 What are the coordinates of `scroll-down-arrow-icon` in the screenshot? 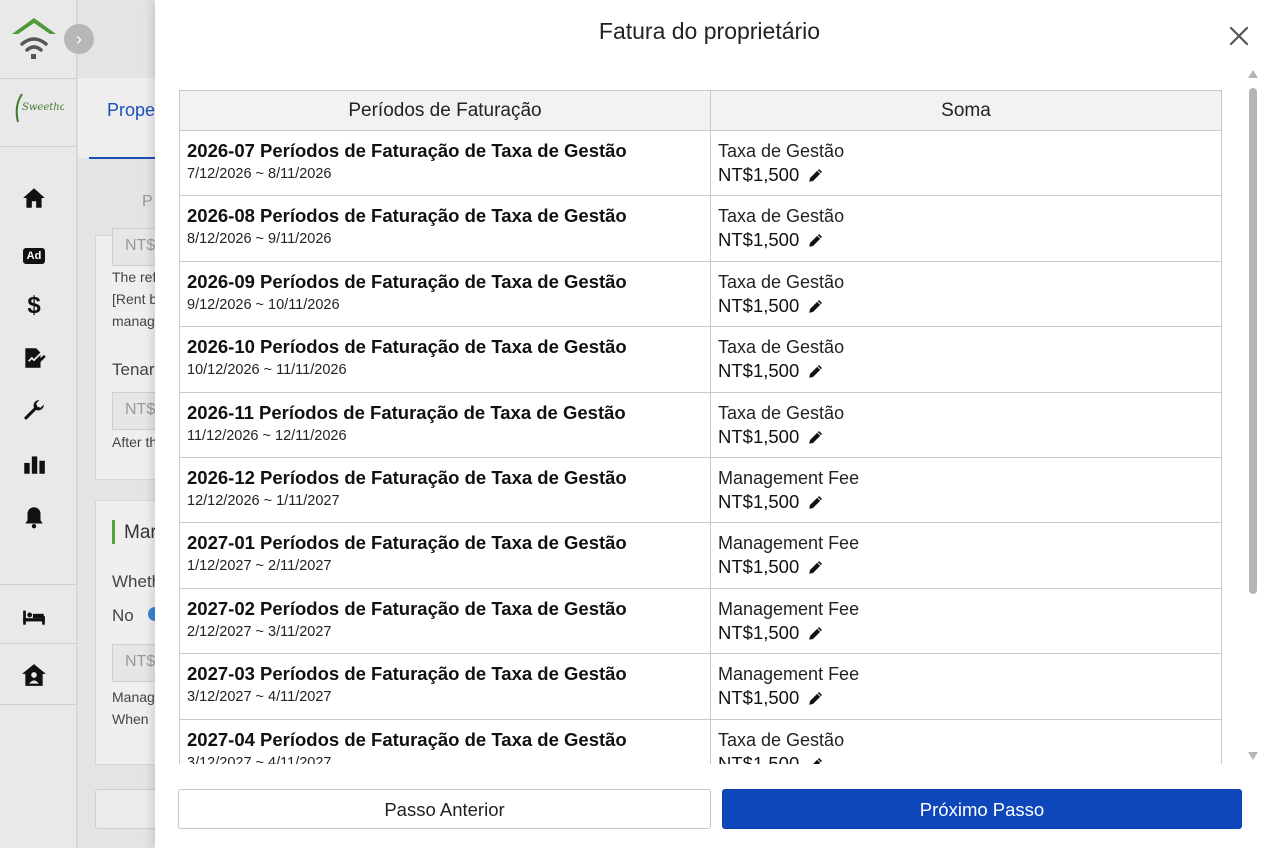 It's located at (1253, 756).